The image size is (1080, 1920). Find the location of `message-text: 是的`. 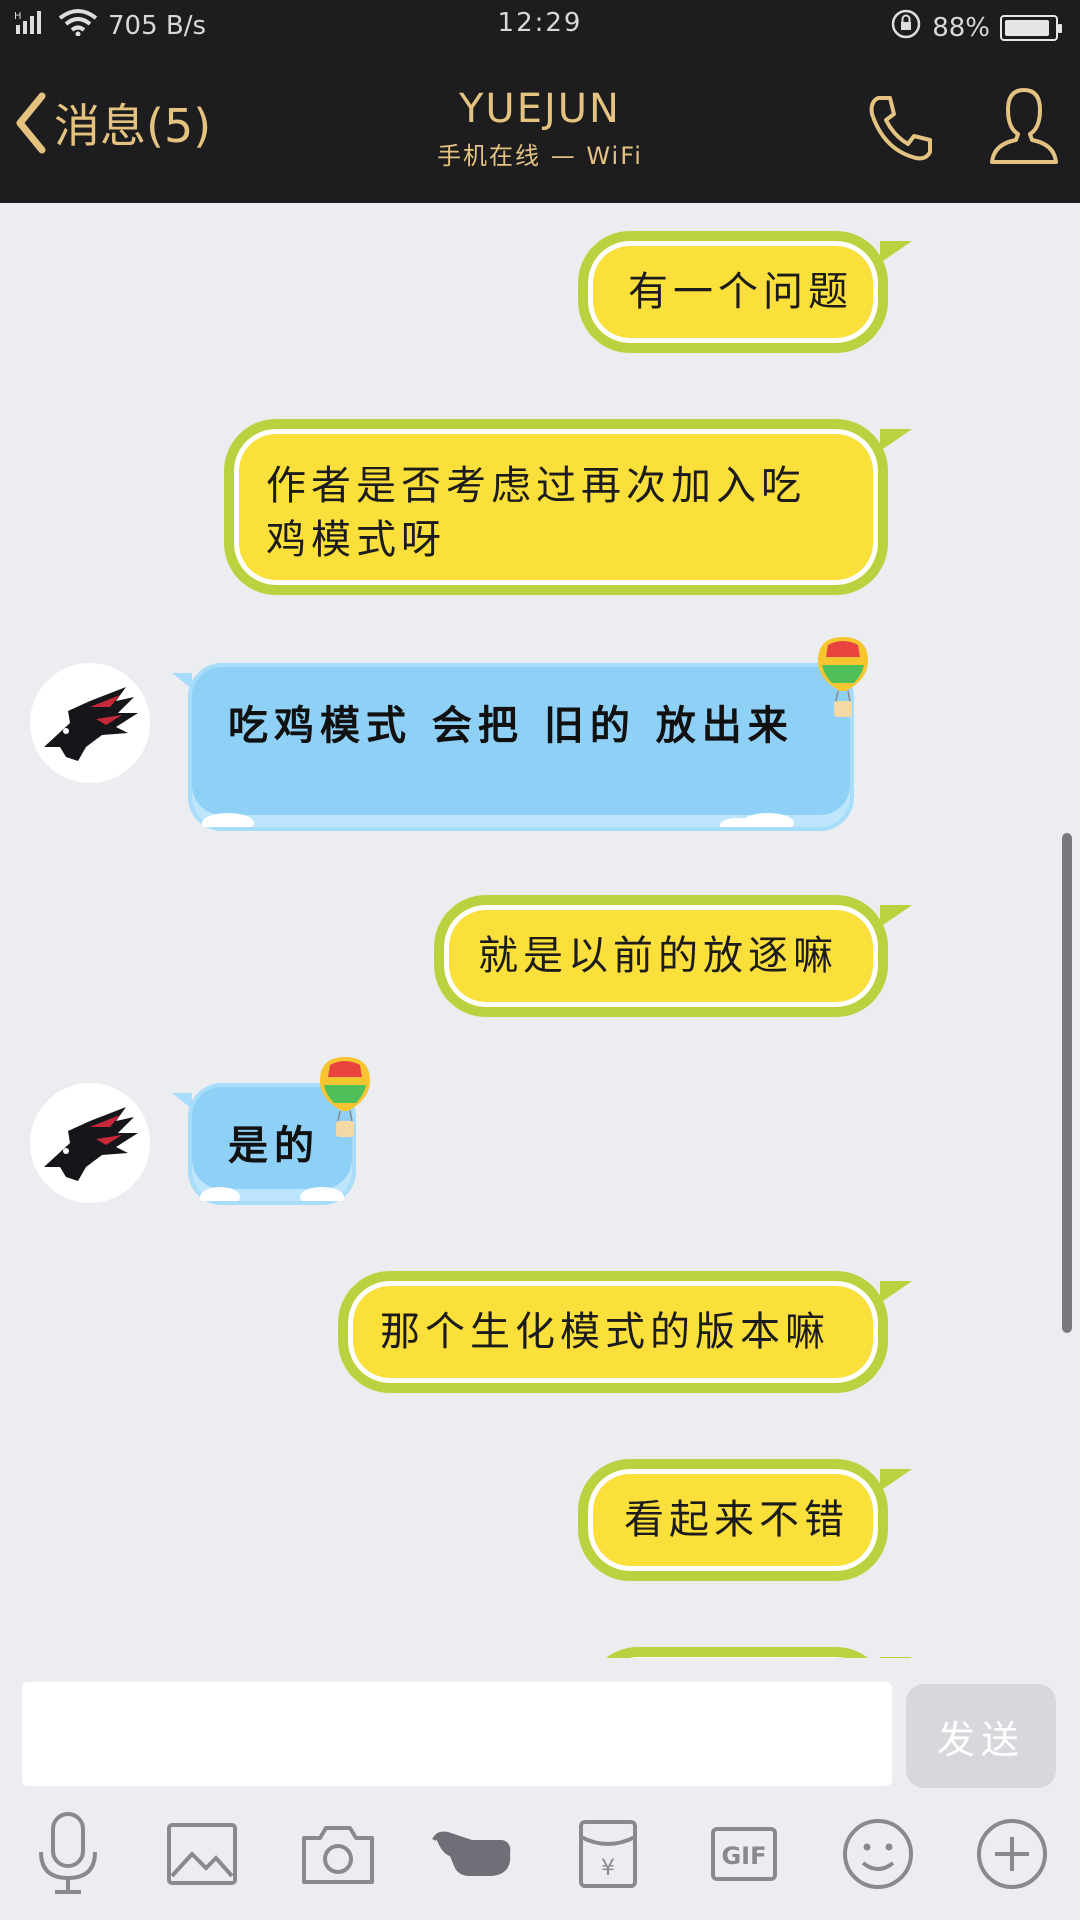

message-text: 是的 is located at coordinates (274, 1145).